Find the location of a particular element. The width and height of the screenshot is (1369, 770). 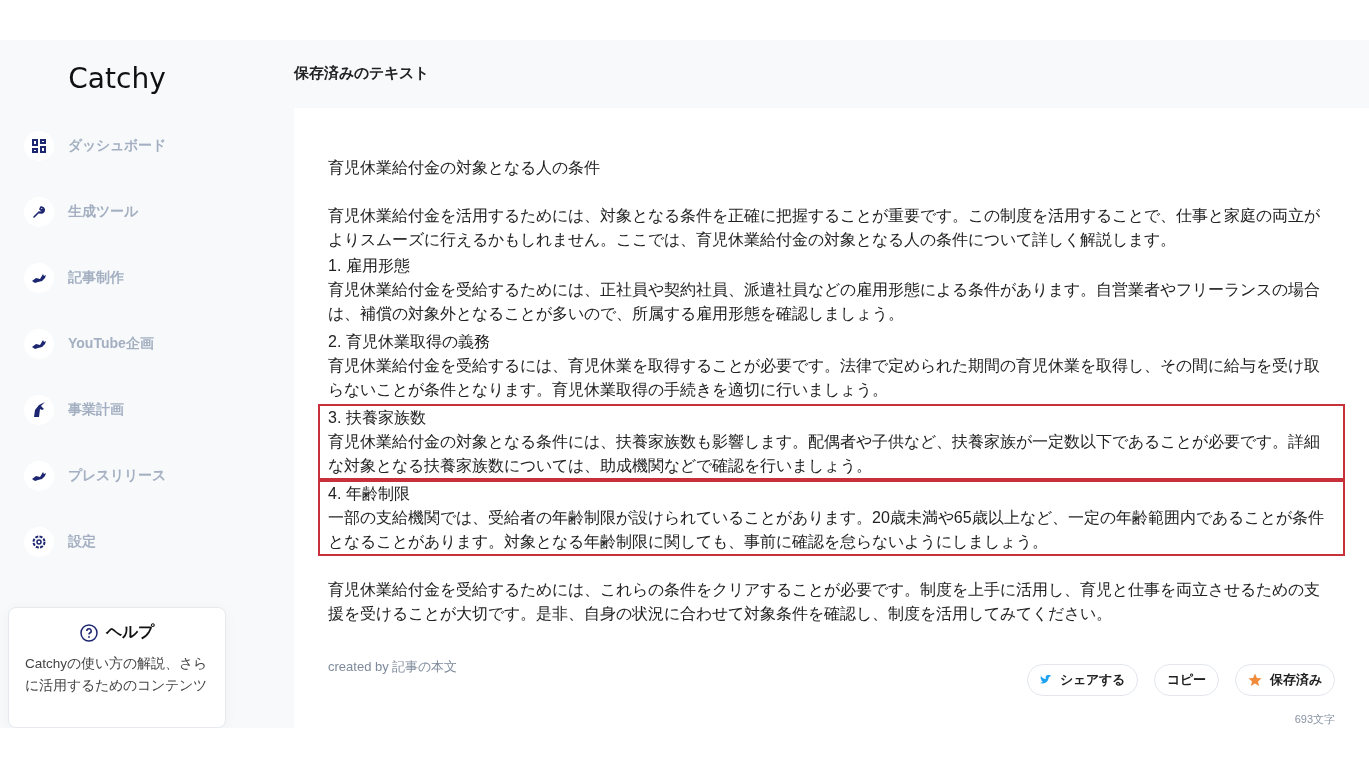

section-heading: 2. 育児休業取得の義務 is located at coordinates (409, 342).